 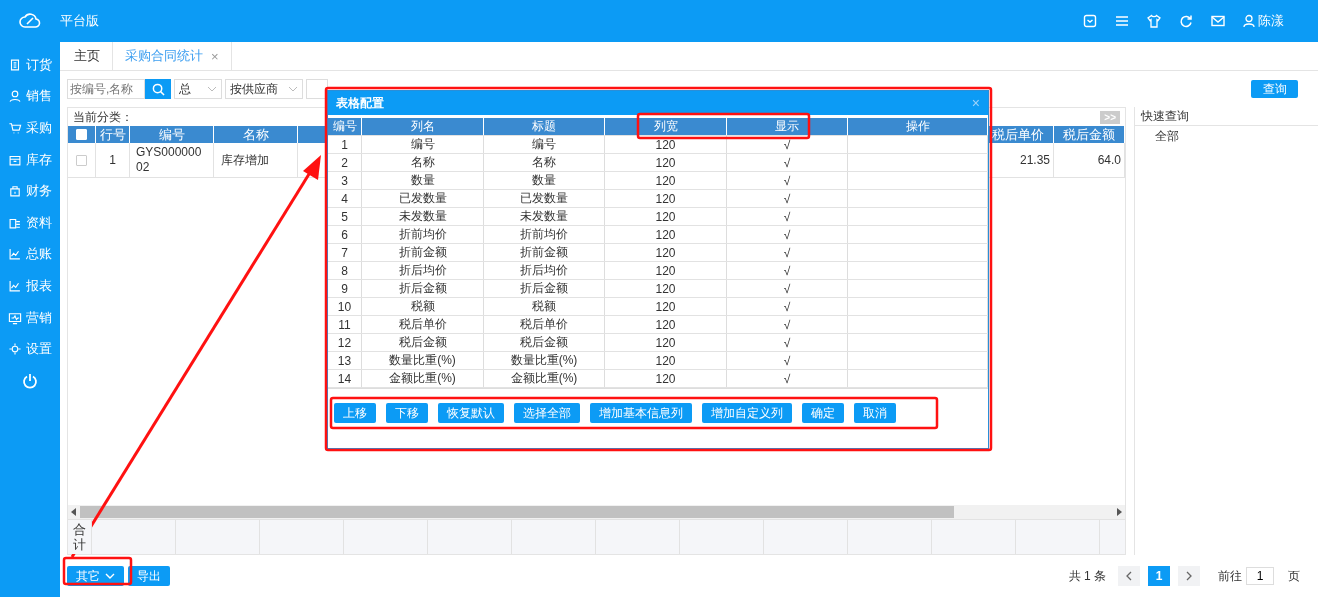 I want to click on search-button, so click(x=158, y=89).